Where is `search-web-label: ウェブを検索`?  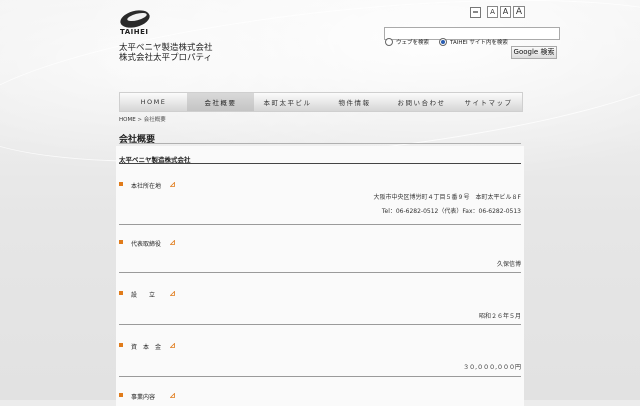 search-web-label: ウェブを検索 is located at coordinates (413, 43).